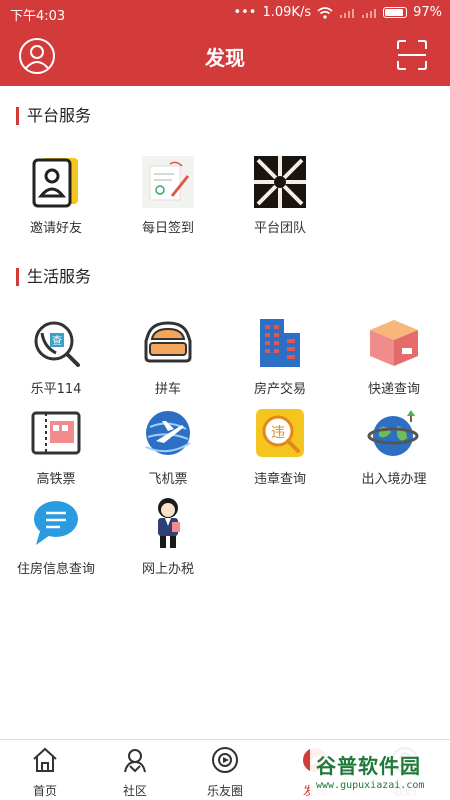 The image size is (450, 800). What do you see at coordinates (53, 116) in the screenshot?
I see `section-title: 平台服务` at bounding box center [53, 116].